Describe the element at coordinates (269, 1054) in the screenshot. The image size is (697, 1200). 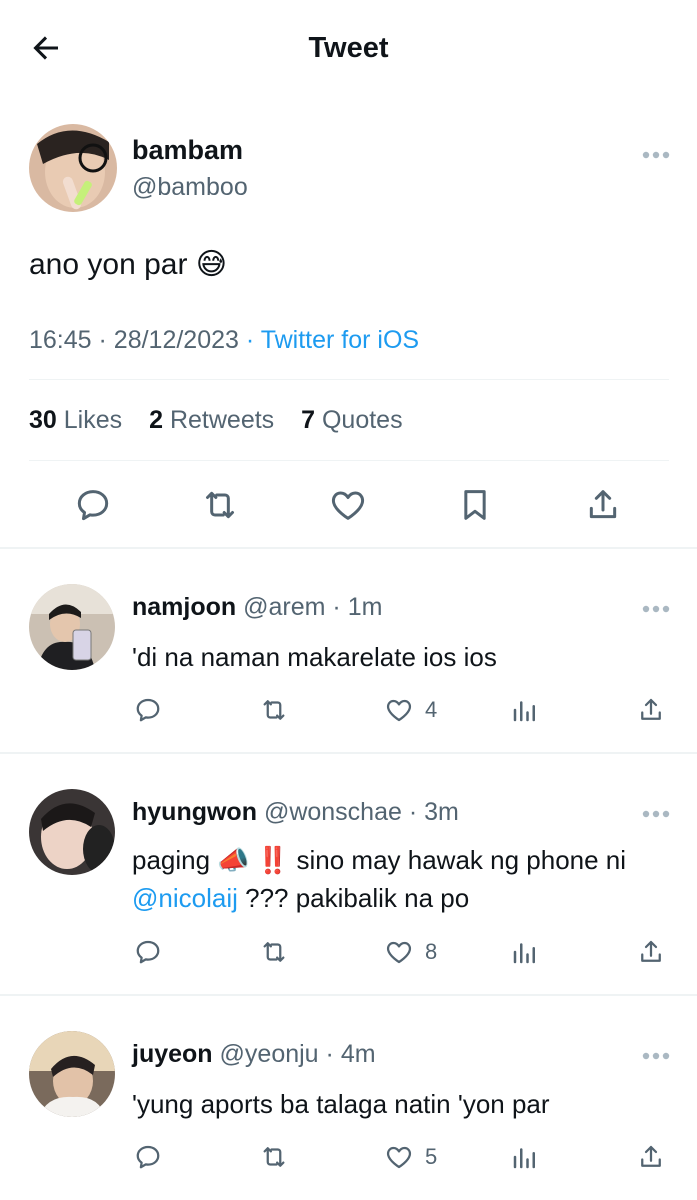
I see `reply-handle: @yeonju` at that location.